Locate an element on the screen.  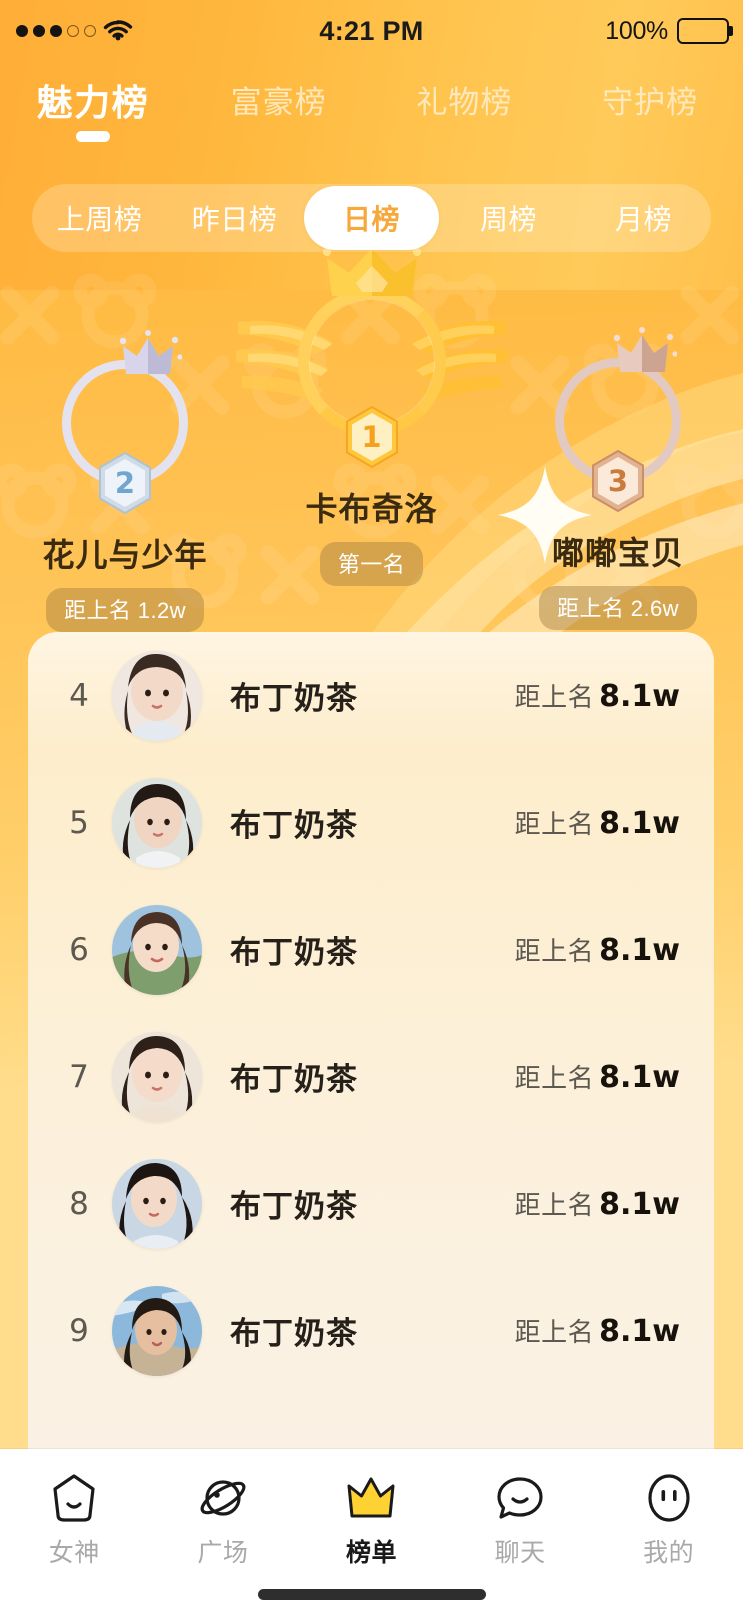
filter-monthly: 月榜 is located at coordinates (643, 218).